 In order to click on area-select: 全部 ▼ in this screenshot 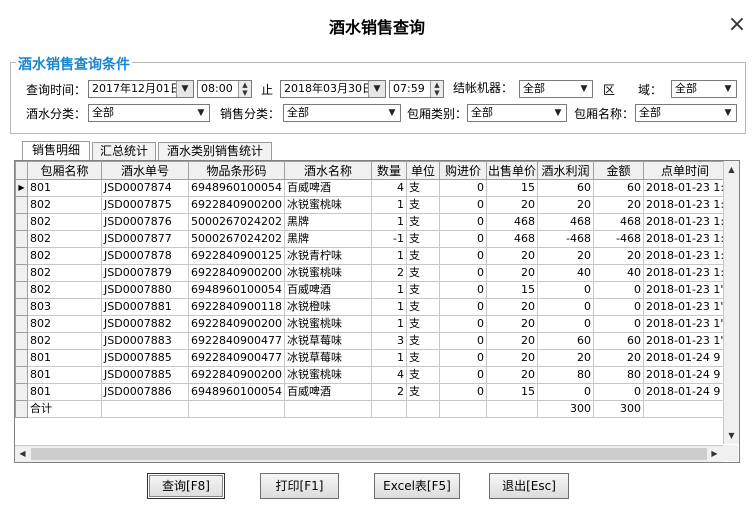, I will do `click(704, 89)`.